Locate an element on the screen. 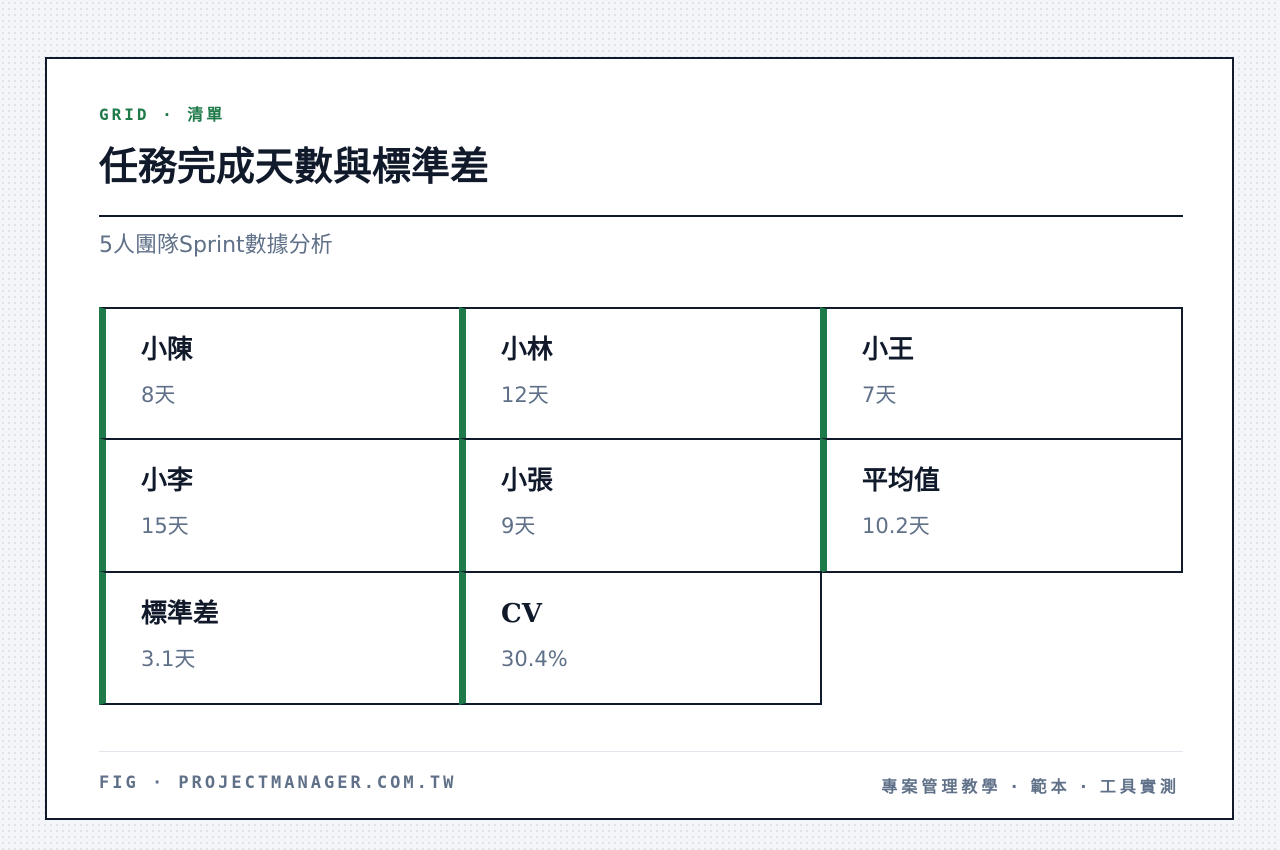 The height and width of the screenshot is (850, 1280). page-subtitle: 5人團隊Sprint數據分析 is located at coordinates (216, 245).